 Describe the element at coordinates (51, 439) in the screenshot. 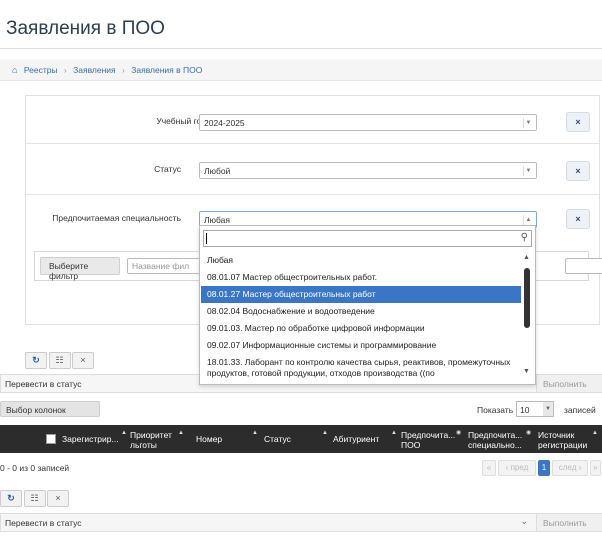

I see `select-all-checkbox` at that location.